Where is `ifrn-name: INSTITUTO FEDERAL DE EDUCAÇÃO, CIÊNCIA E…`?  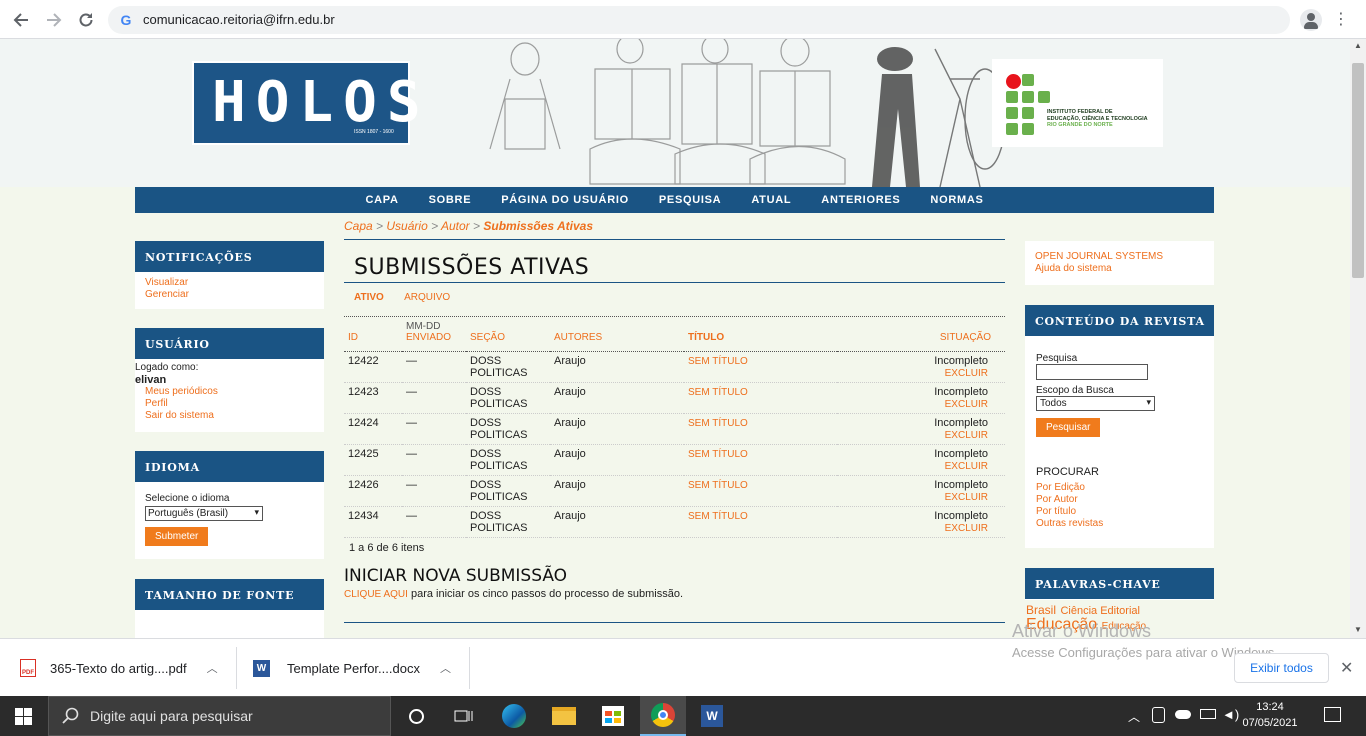
ifrn-name: INSTITUTO FEDERAL DE EDUCAÇÃO, CIÊNCIA E… is located at coordinates (1097, 118).